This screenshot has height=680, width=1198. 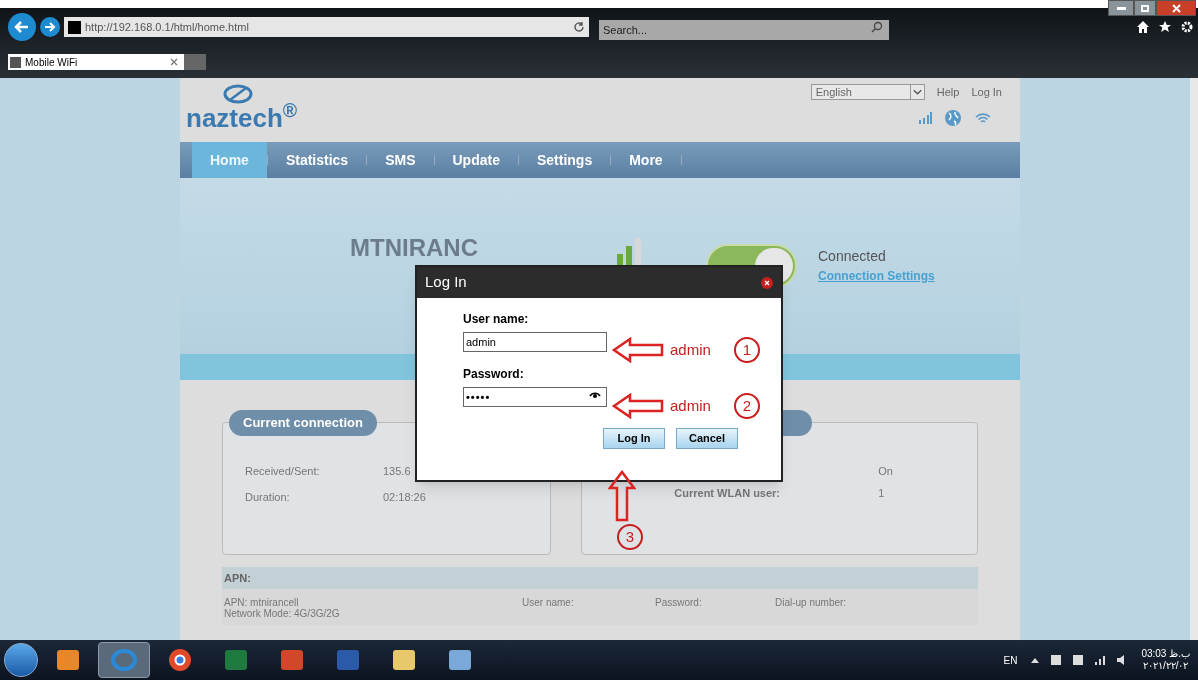 What do you see at coordinates (414, 248) in the screenshot?
I see `network-name: MTNIRANC` at bounding box center [414, 248].